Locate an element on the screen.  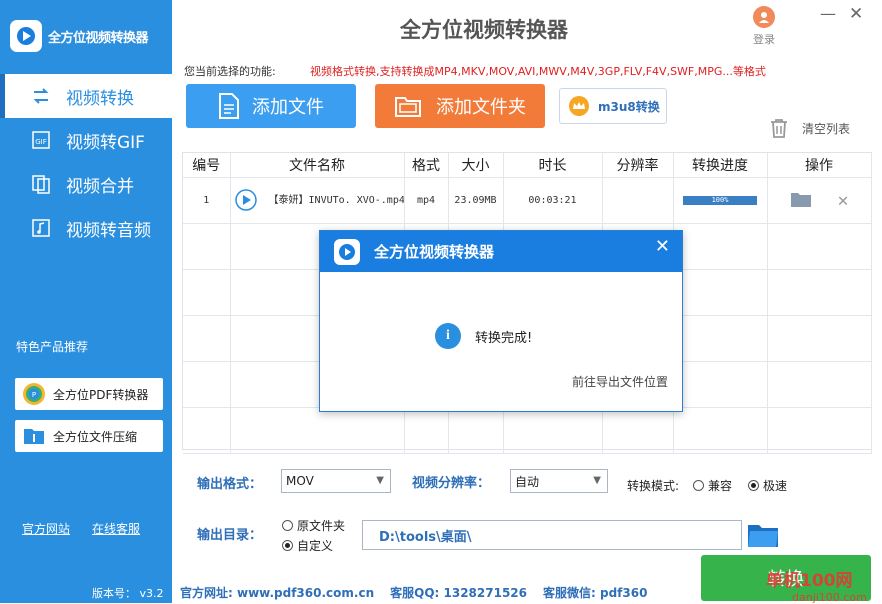
row-progress-cell: 100% is located at coordinates (720, 200).